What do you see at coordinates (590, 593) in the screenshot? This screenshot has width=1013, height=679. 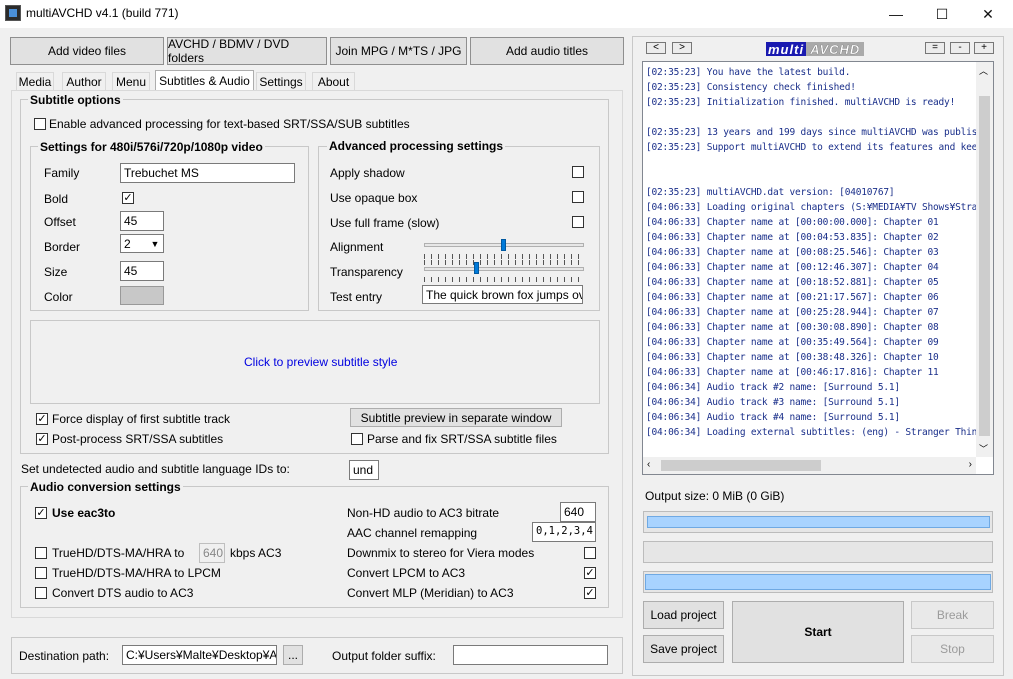 I see `mlp-ac3-checkbox: ✓` at bounding box center [590, 593].